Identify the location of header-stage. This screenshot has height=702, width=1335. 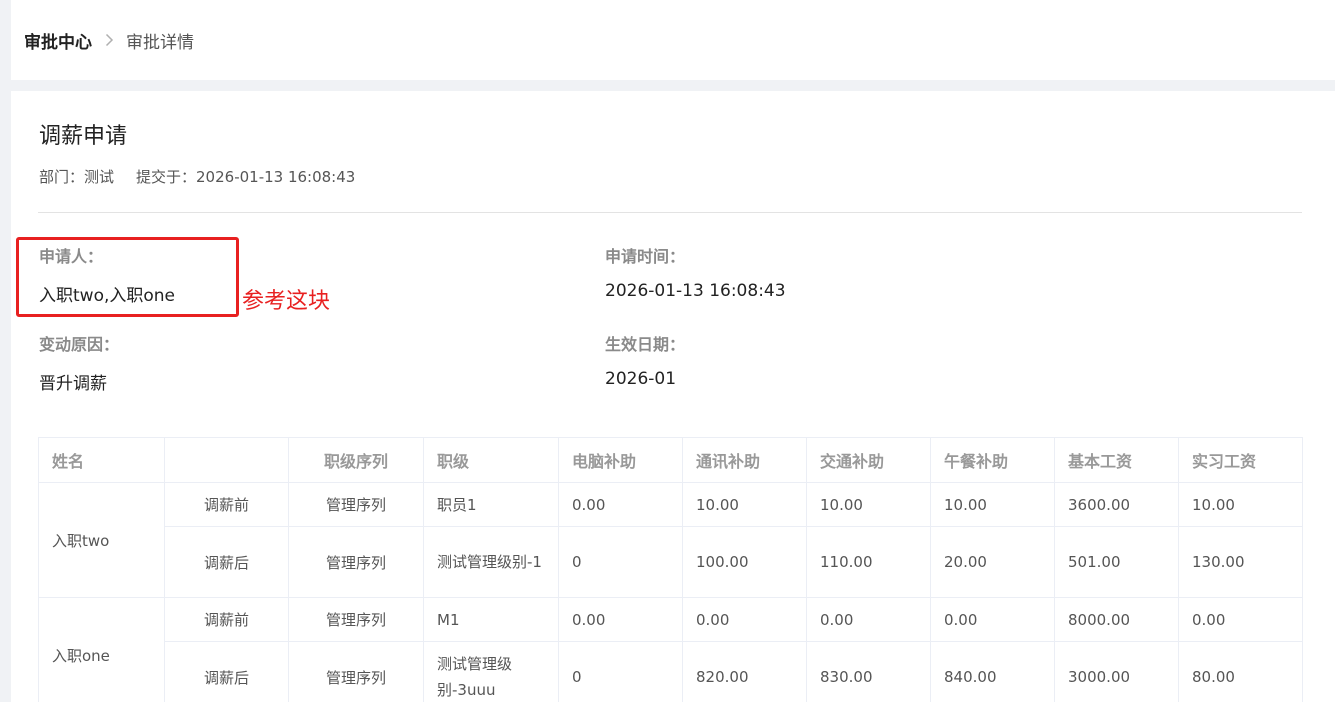
(226, 460).